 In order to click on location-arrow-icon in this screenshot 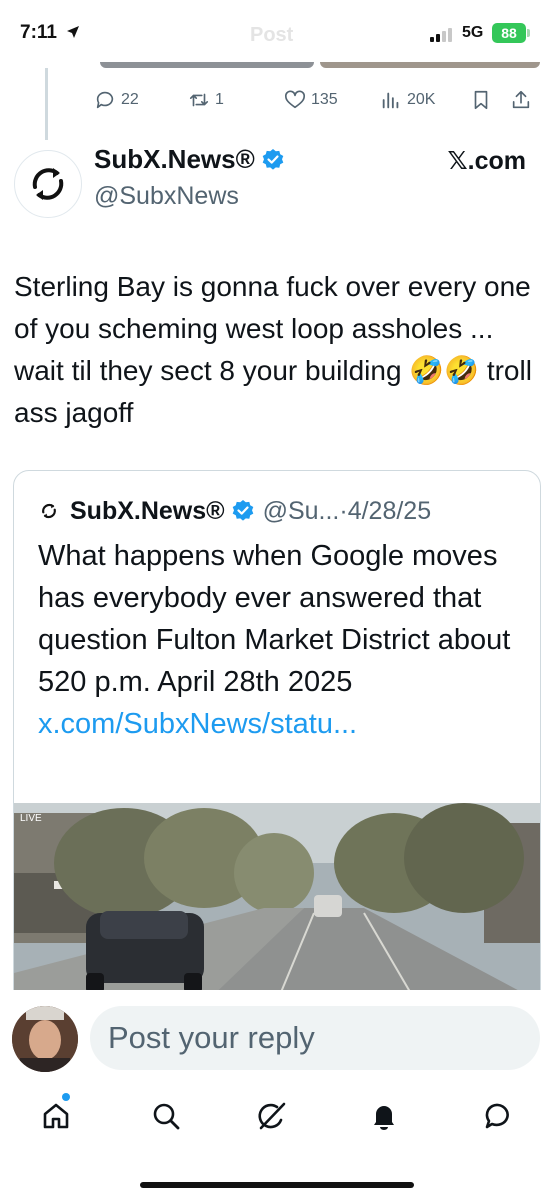, I will do `click(73, 32)`.